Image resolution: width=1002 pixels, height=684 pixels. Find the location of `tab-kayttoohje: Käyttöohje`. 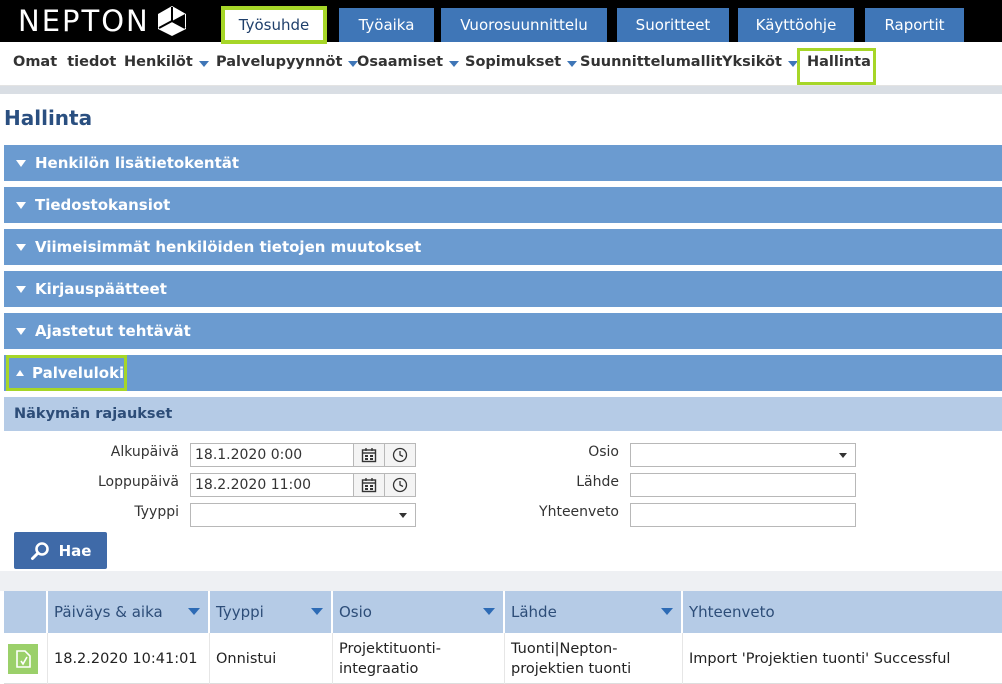

tab-kayttoohje: Käyttöohje is located at coordinates (796, 25).